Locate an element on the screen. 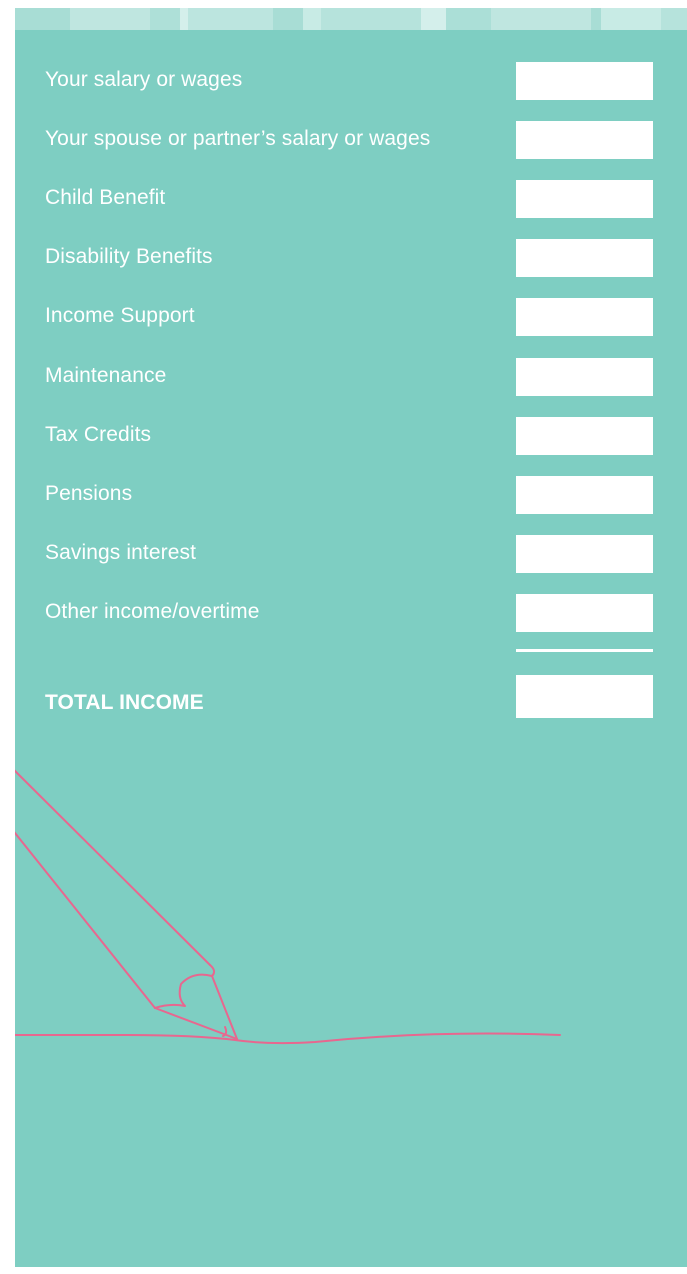 The height and width of the screenshot is (1274, 687). pencil-shaving-curve is located at coordinates (183, 991).